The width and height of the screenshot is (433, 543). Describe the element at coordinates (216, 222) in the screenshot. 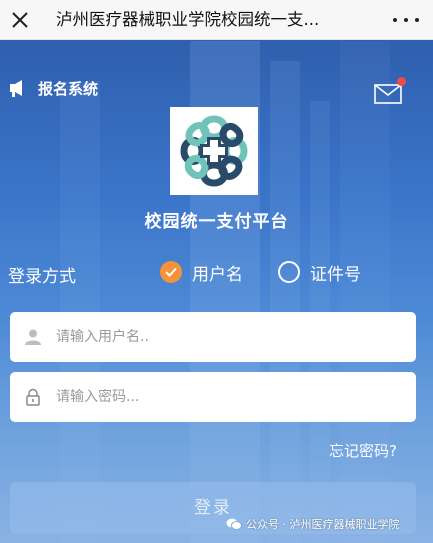

I see `platform-title: 校园统一支付平台` at that location.